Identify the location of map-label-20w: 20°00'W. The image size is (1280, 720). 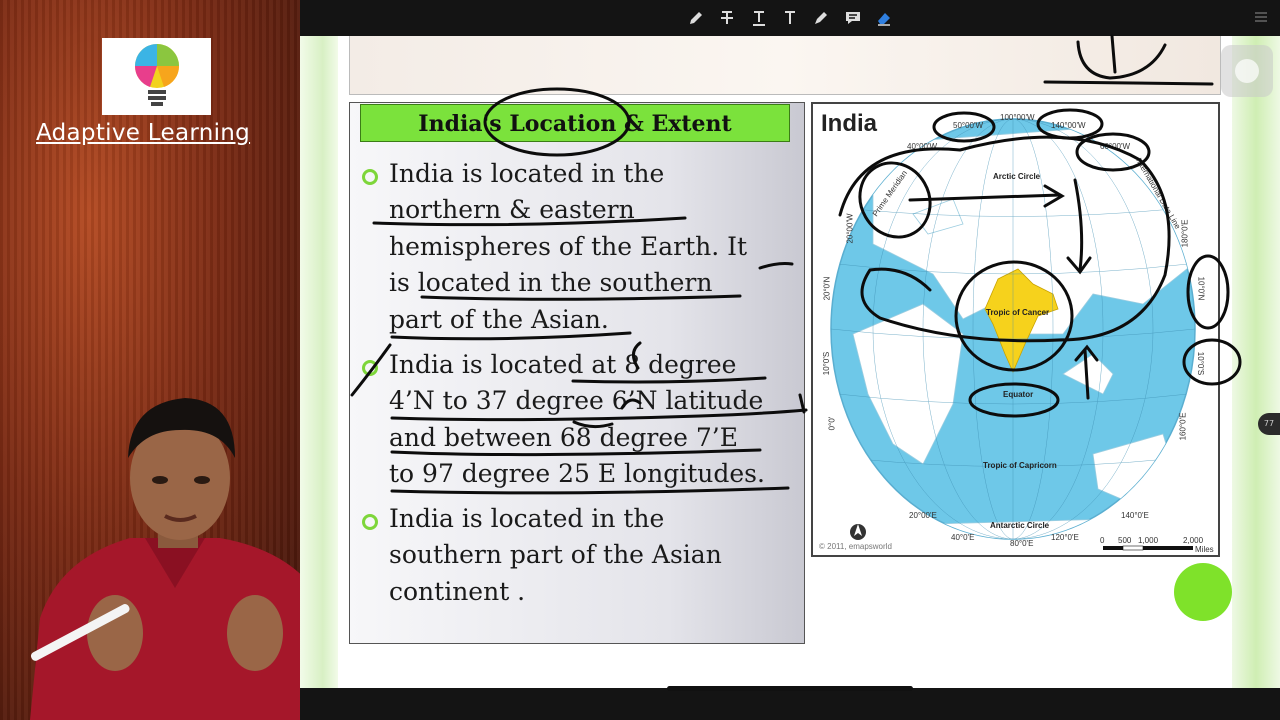
(850, 228).